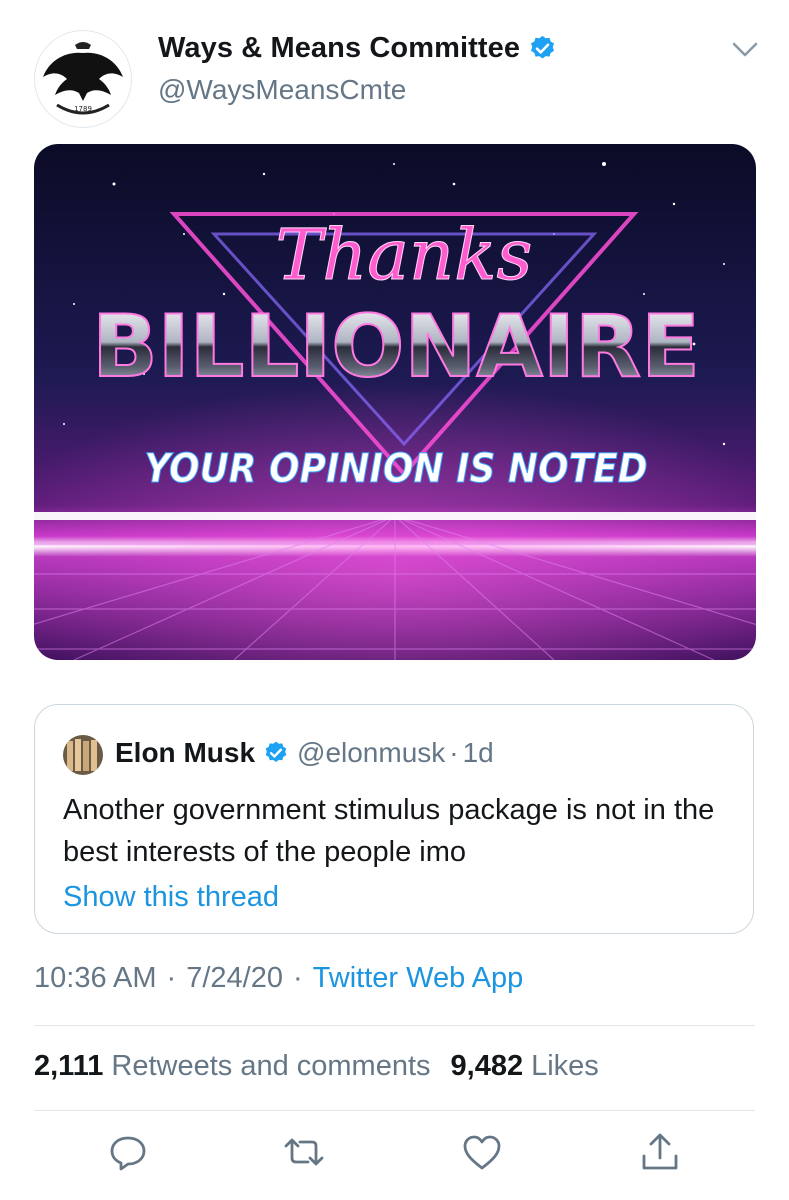 Image resolution: width=789 pixels, height=1200 pixels. What do you see at coordinates (68, 1066) in the screenshot?
I see `retweets-count: 2,111` at bounding box center [68, 1066].